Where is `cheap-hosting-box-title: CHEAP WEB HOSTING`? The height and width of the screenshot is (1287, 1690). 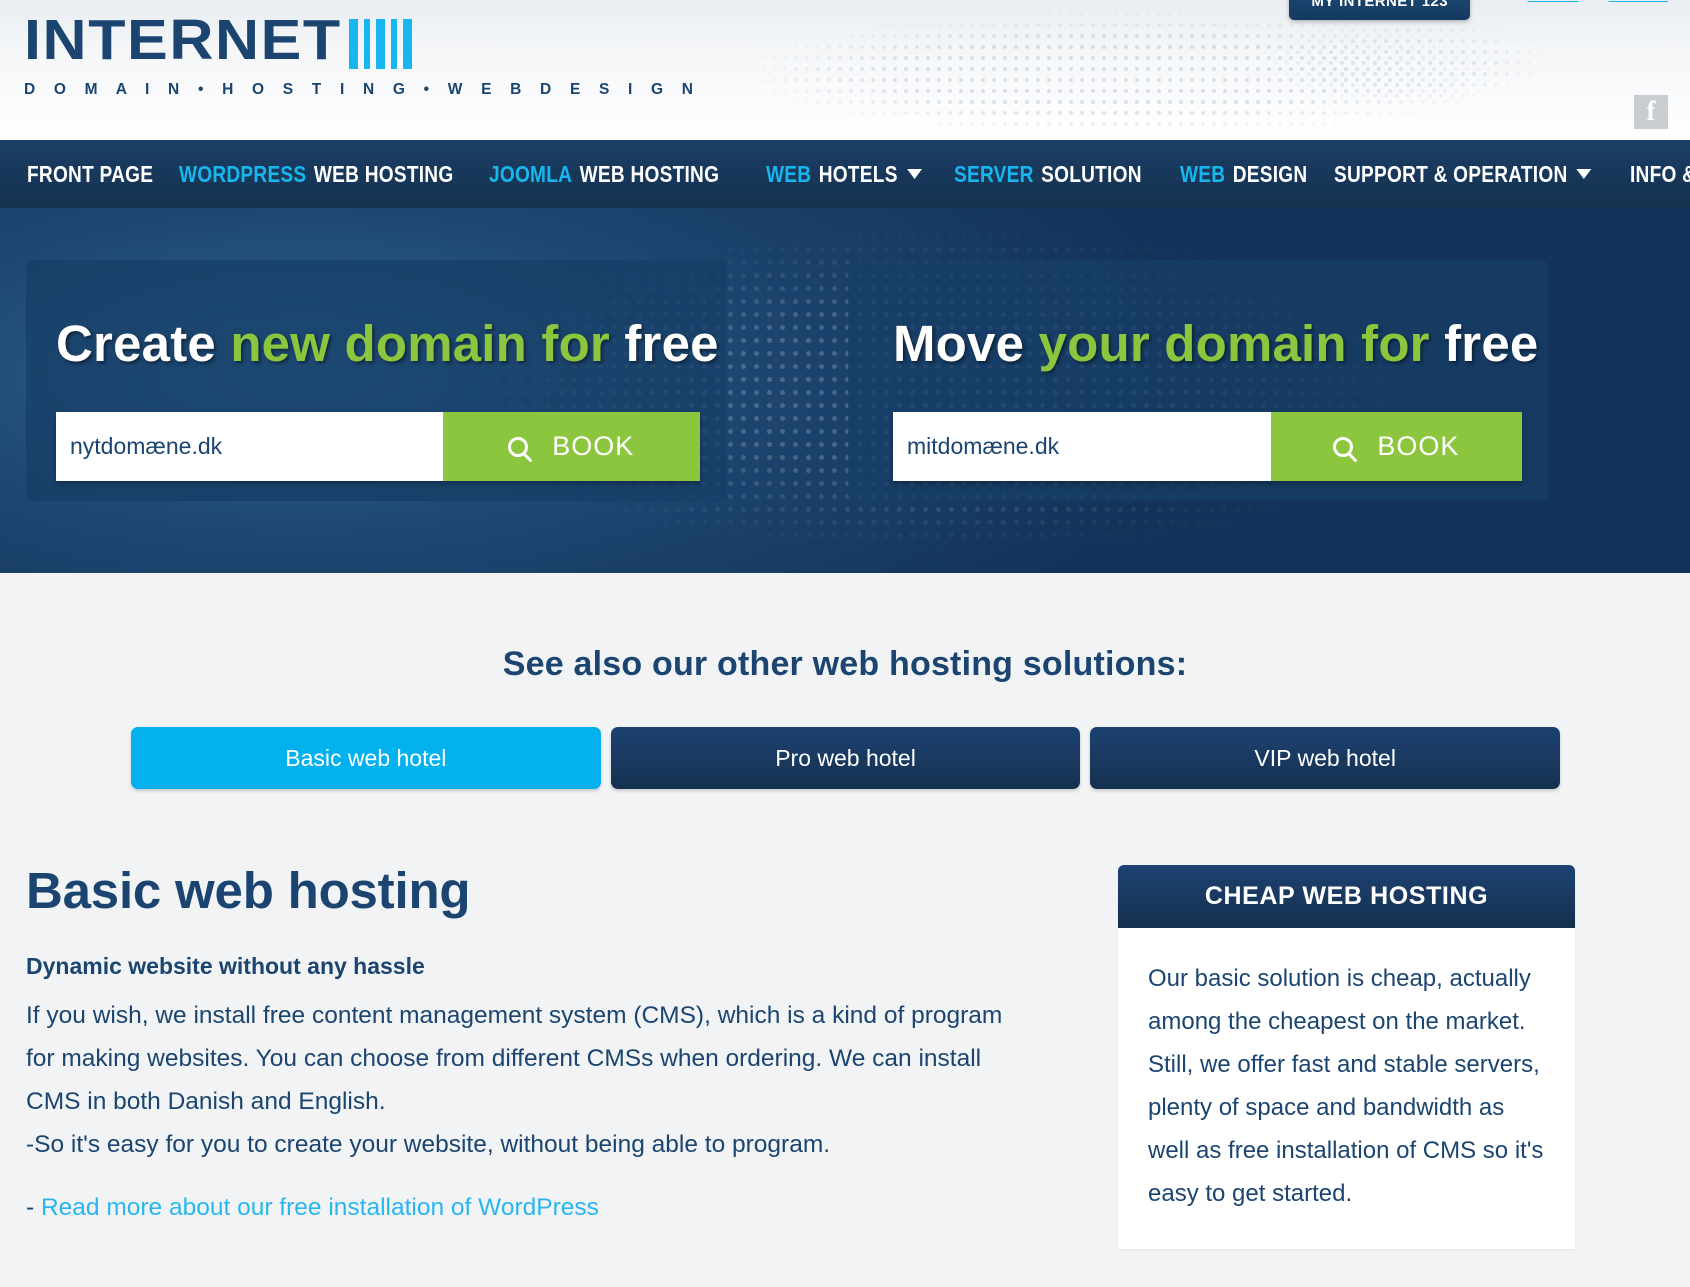
cheap-hosting-box-title: CHEAP WEB HOSTING is located at coordinates (1346, 896).